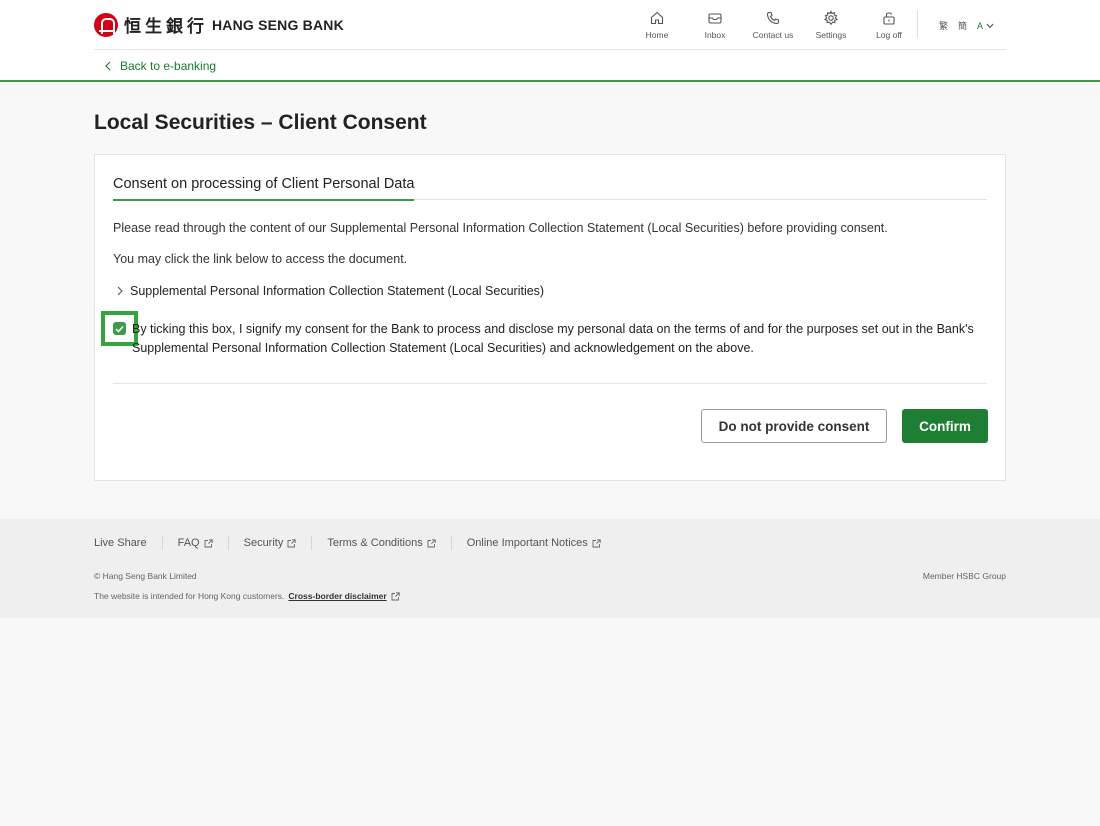 The width and height of the screenshot is (1100, 826). What do you see at coordinates (964, 576) in the screenshot?
I see `member-group-text: Member HSBC Group` at bounding box center [964, 576].